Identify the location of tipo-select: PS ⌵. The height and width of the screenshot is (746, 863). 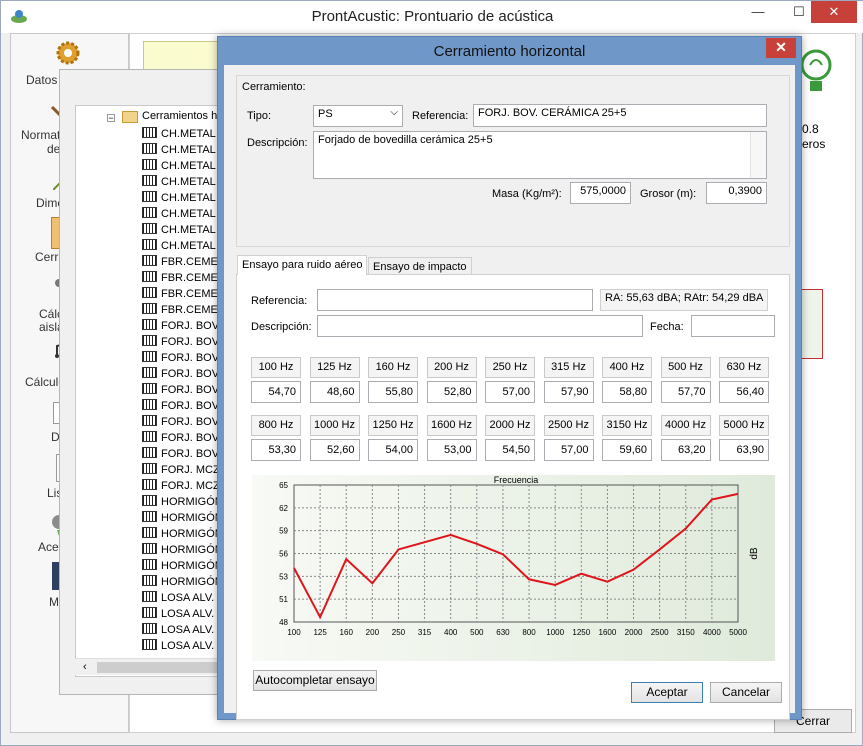
(358, 116).